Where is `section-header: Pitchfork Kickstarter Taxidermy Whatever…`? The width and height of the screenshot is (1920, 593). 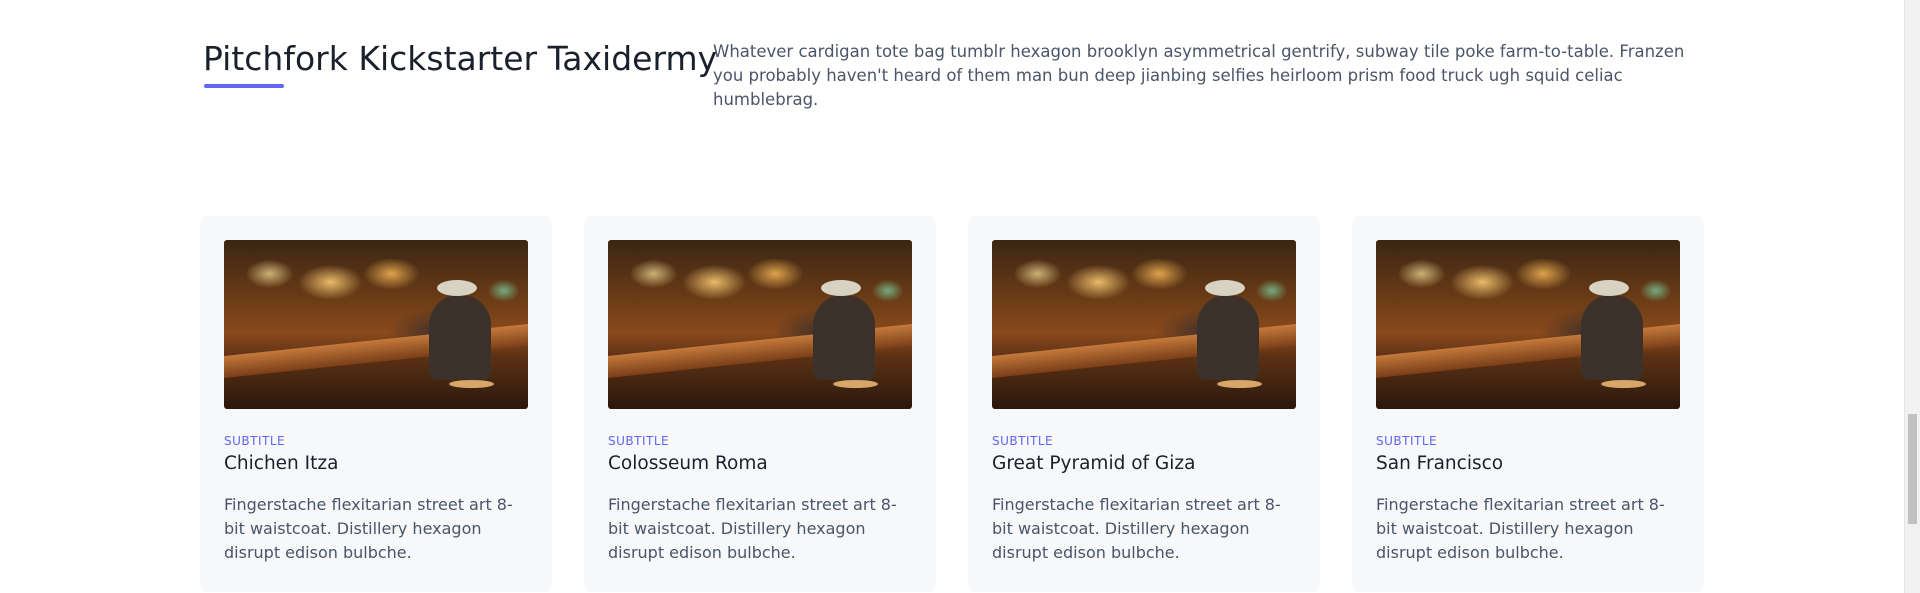 section-header: Pitchfork Kickstarter Taxidermy Whatever… is located at coordinates (953, 73).